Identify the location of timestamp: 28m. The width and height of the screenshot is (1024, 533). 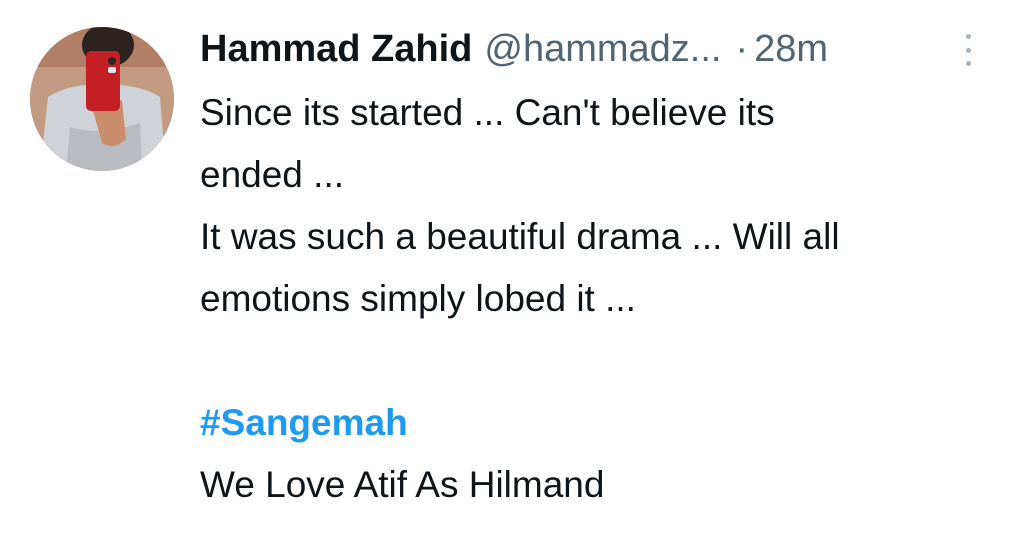
(791, 49).